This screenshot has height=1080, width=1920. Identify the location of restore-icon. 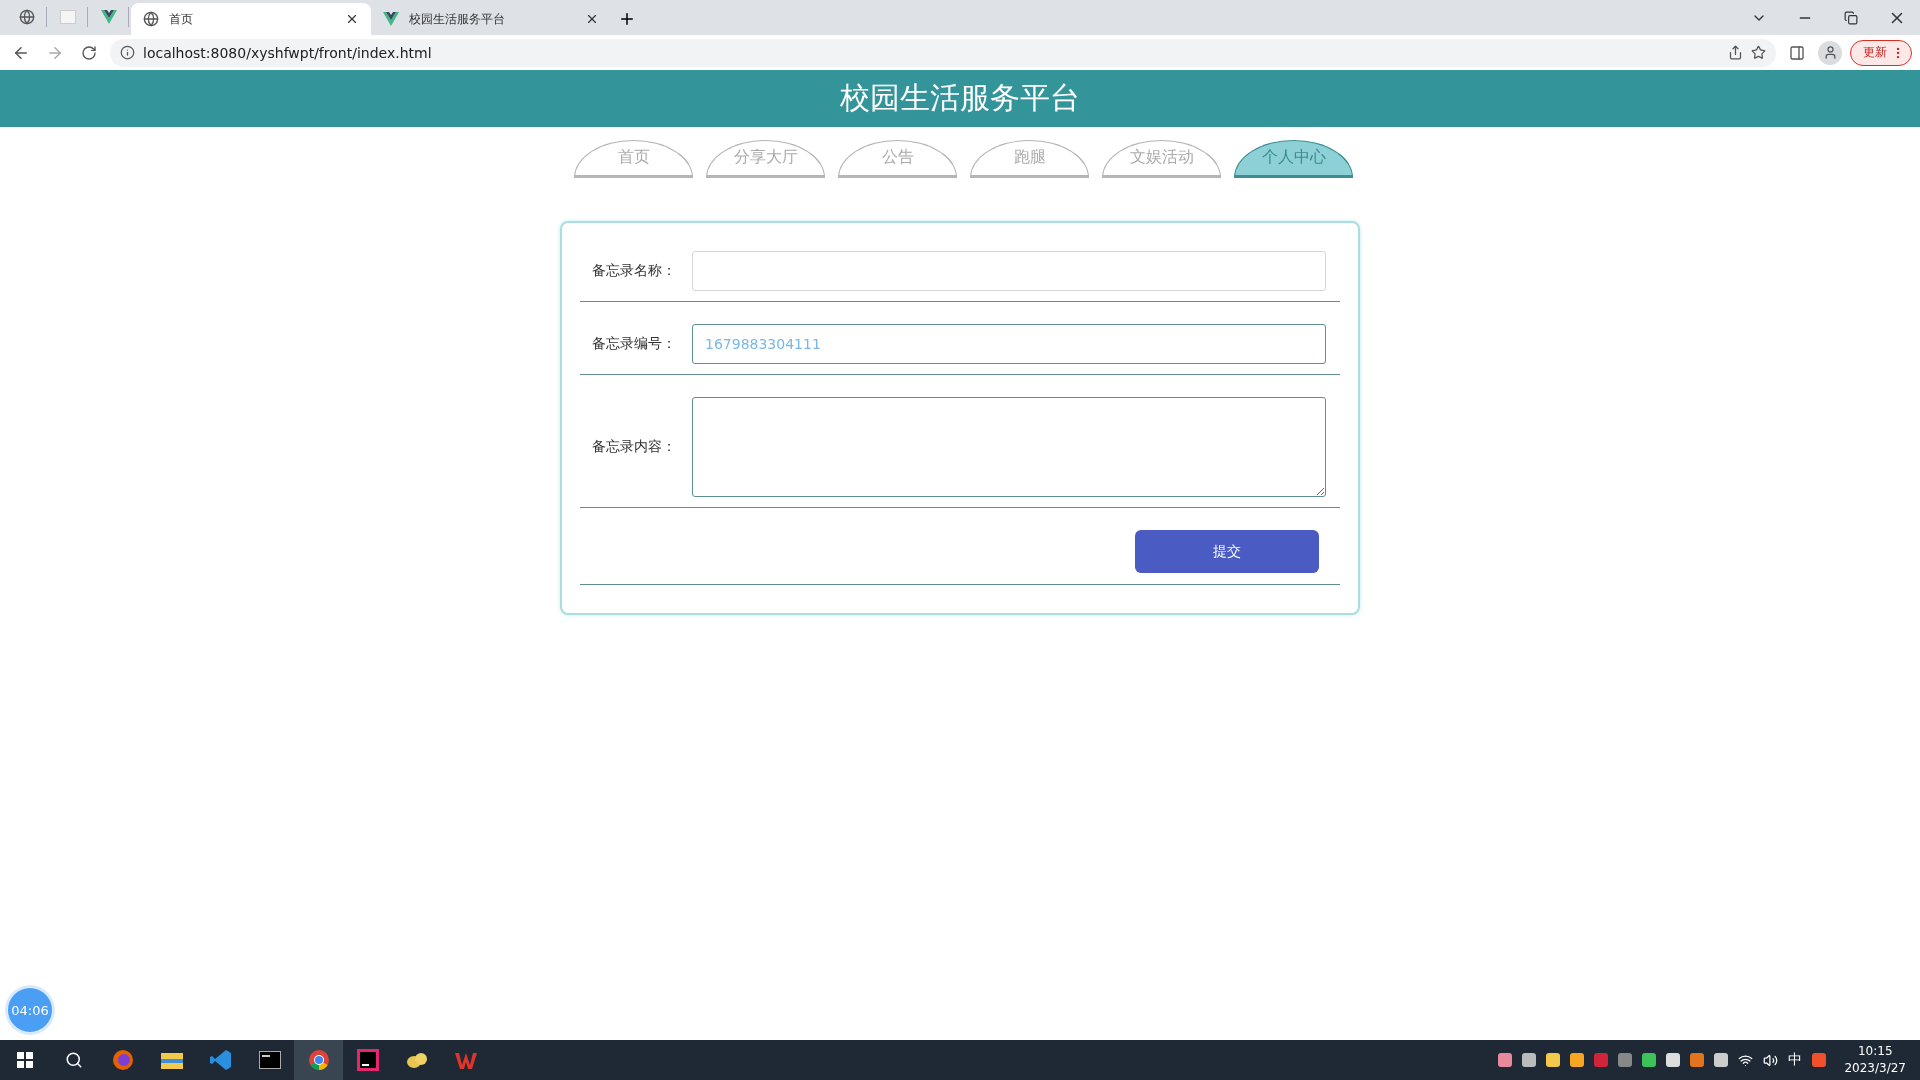
(1851, 17).